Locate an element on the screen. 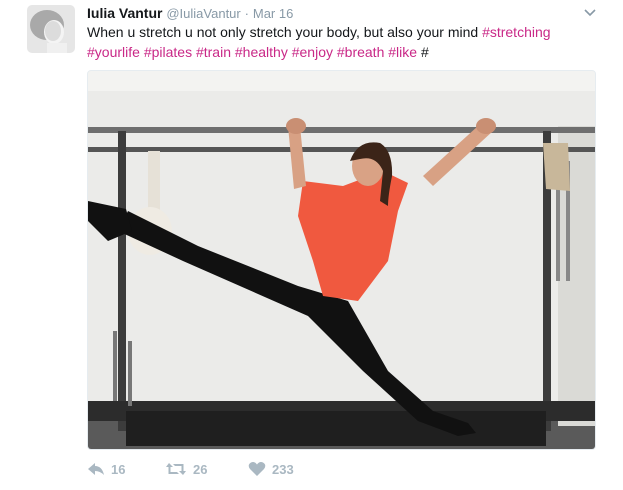 The image size is (623, 490). retweet-count: 26 is located at coordinates (200, 469).